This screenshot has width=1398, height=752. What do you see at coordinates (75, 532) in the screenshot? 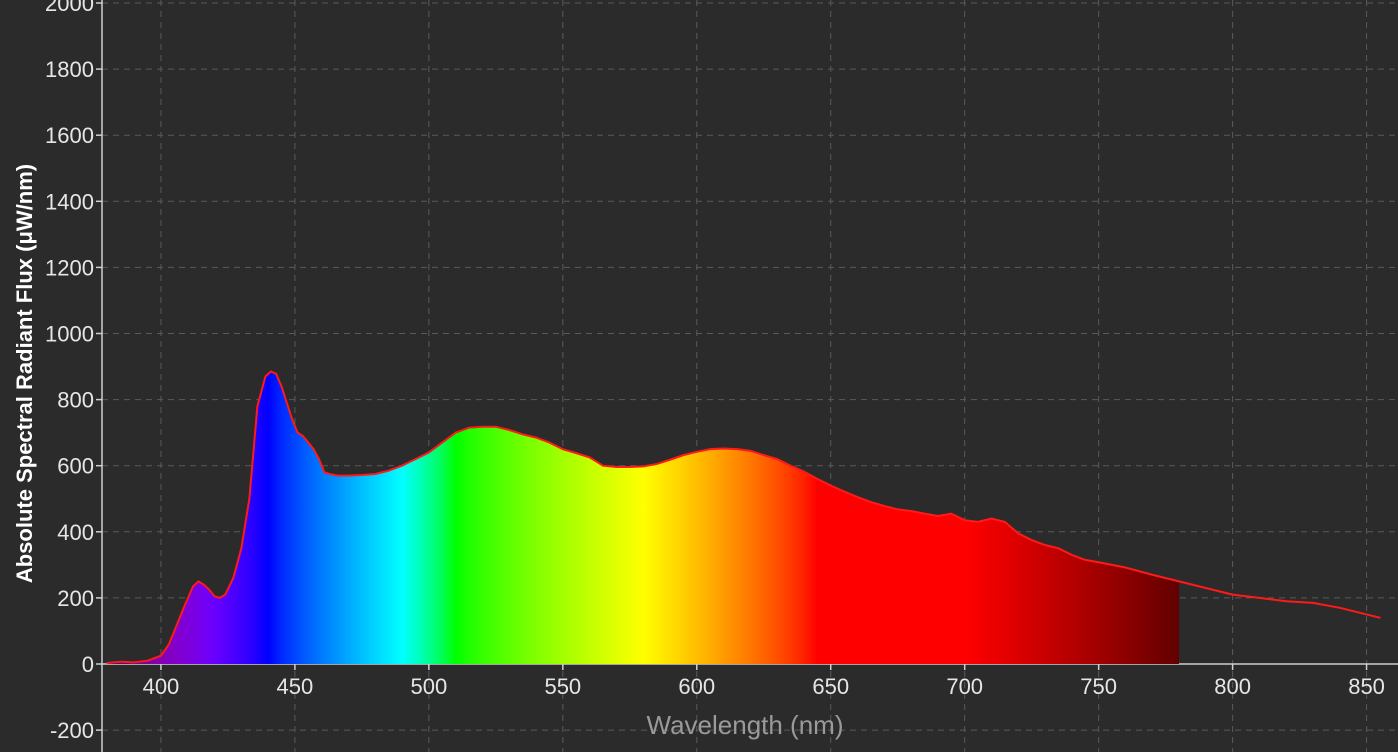
I see `y-tick-label: 400` at bounding box center [75, 532].